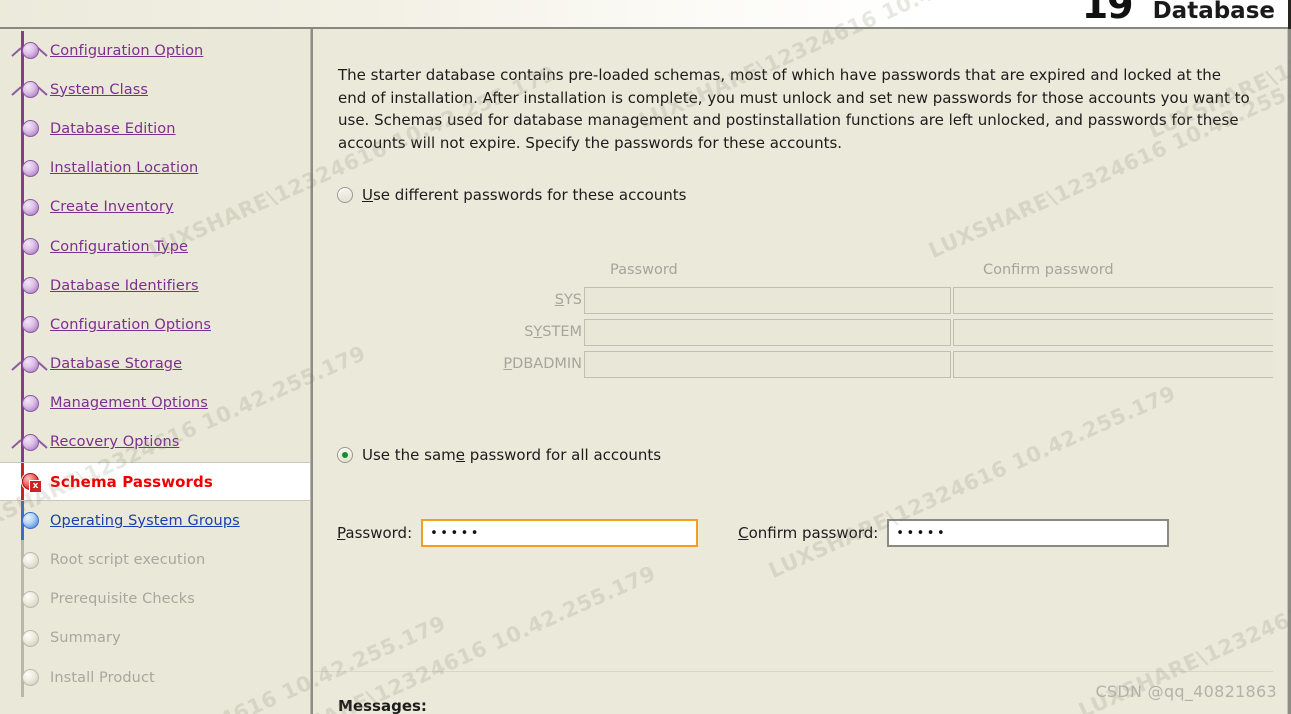 The width and height of the screenshot is (1291, 714). What do you see at coordinates (645, 14) in the screenshot?
I see `app-header: 19 Database` at bounding box center [645, 14].